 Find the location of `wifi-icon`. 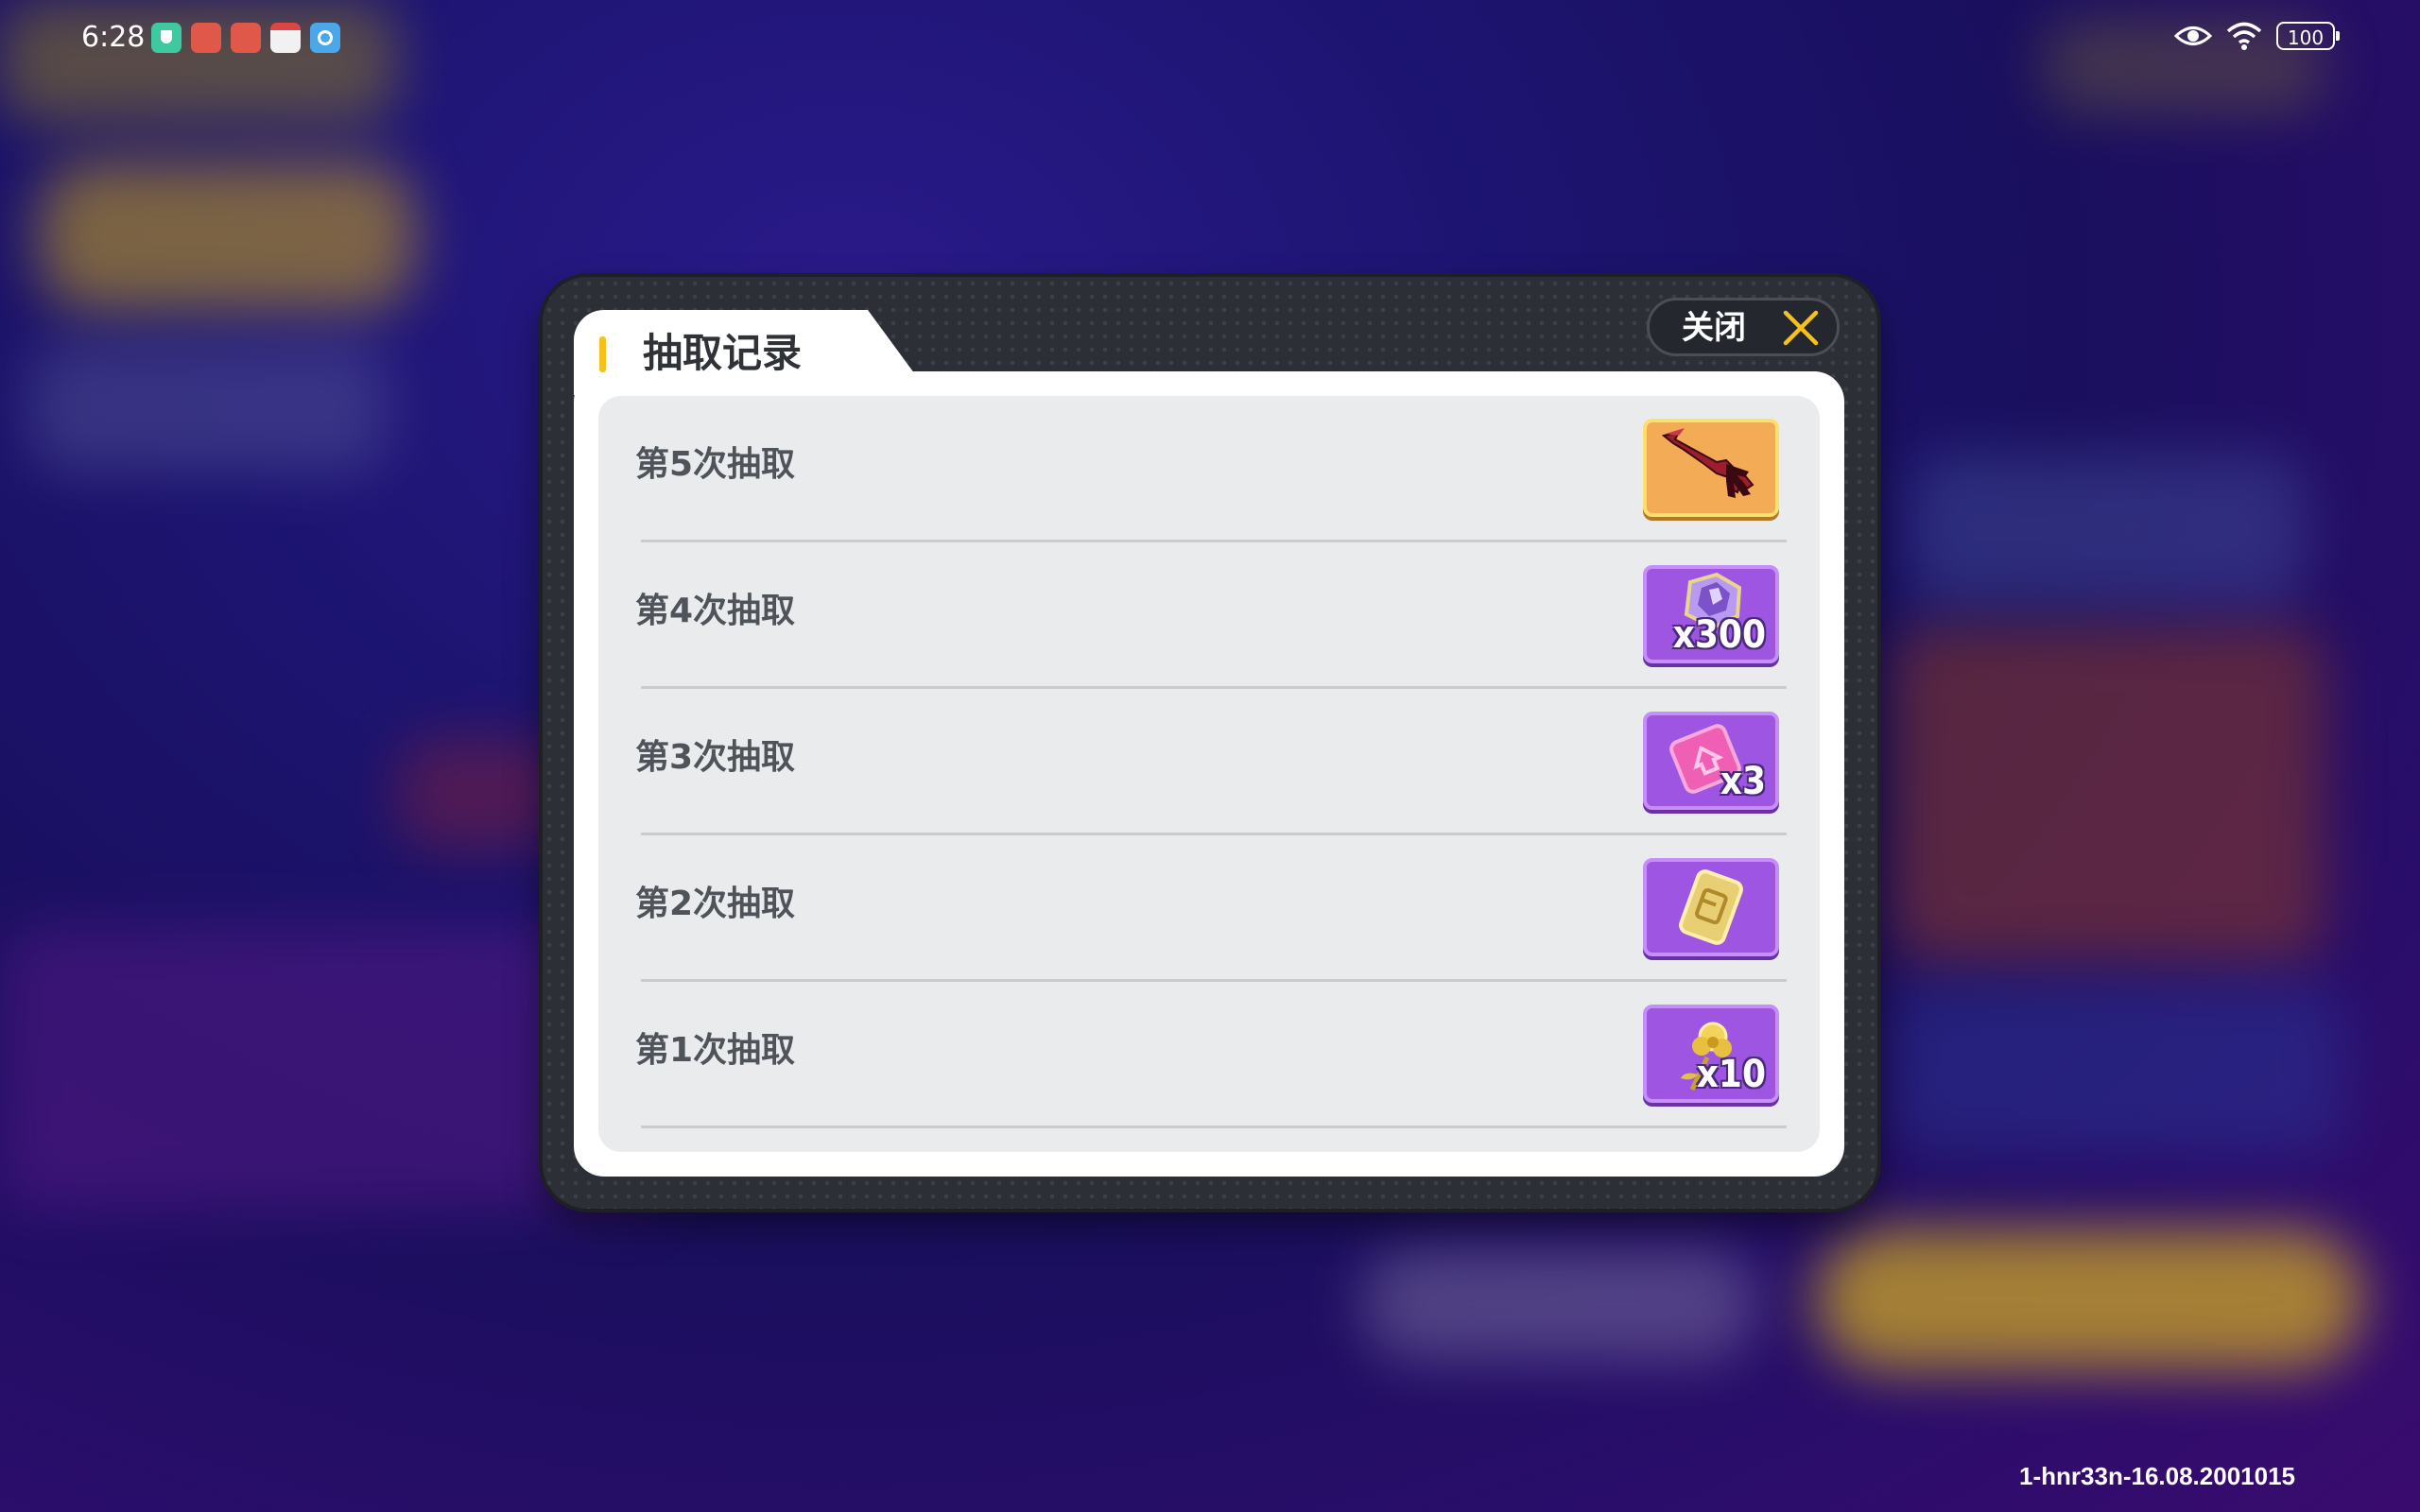

wifi-icon is located at coordinates (2244, 36).